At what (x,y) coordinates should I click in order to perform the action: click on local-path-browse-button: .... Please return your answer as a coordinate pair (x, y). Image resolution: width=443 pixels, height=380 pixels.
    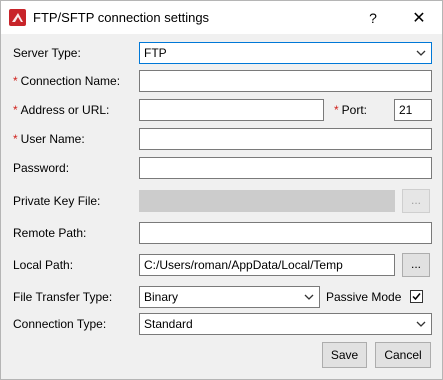
    Looking at the image, I should click on (416, 265).